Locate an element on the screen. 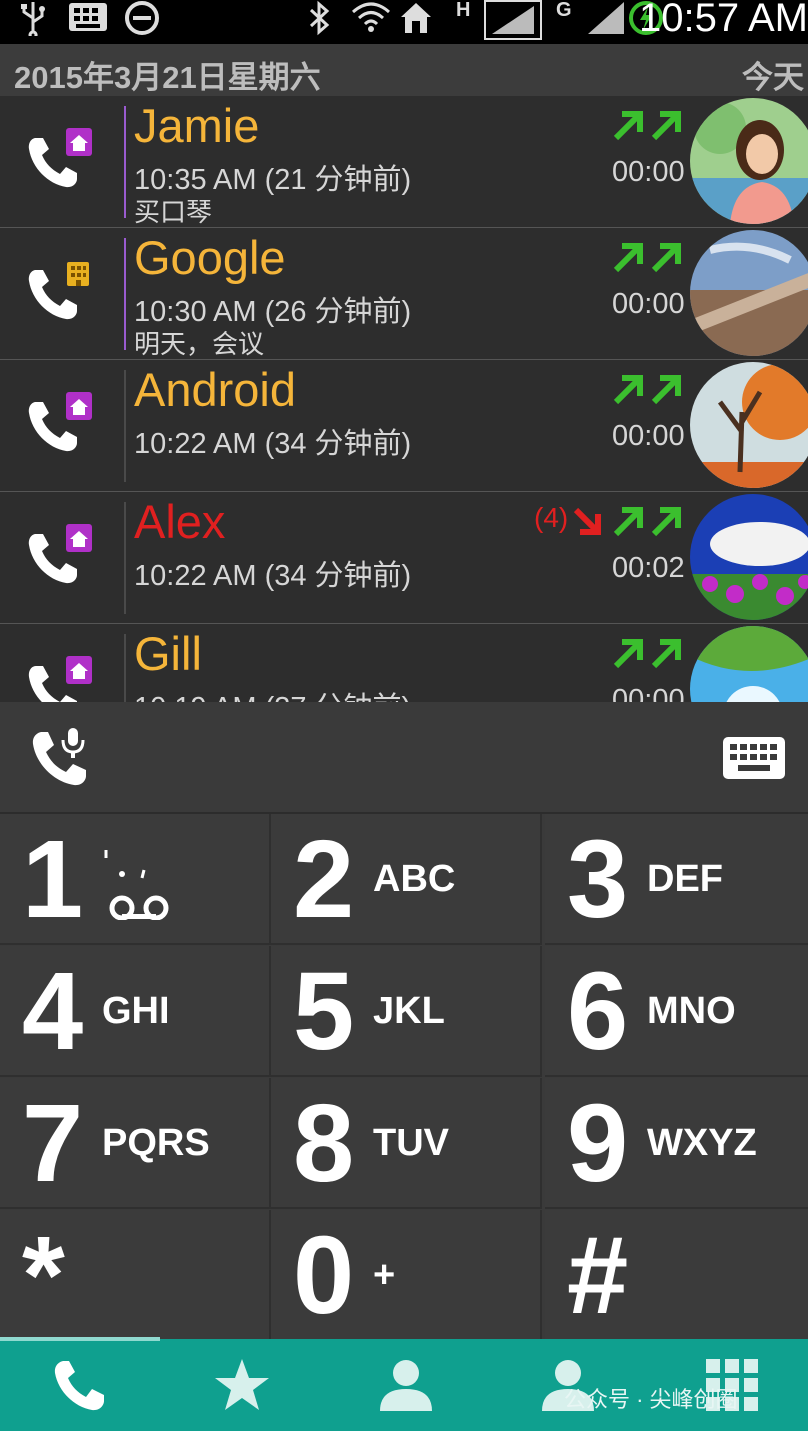 Image resolution: width=808 pixels, height=1431 pixels. key-digit: 8 is located at coordinates (324, 1143).